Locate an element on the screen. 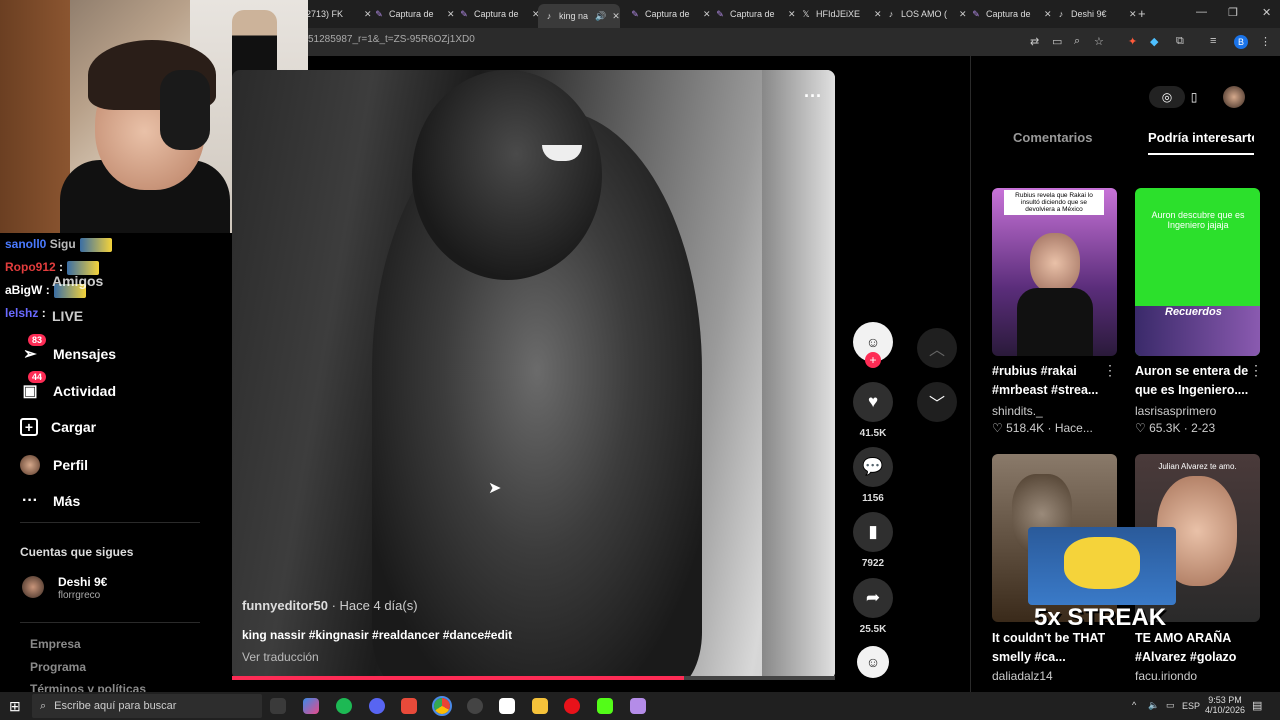 This screenshot has width=1280, height=720. suggested-video-author: daliadalz14 is located at coordinates (1022, 676).